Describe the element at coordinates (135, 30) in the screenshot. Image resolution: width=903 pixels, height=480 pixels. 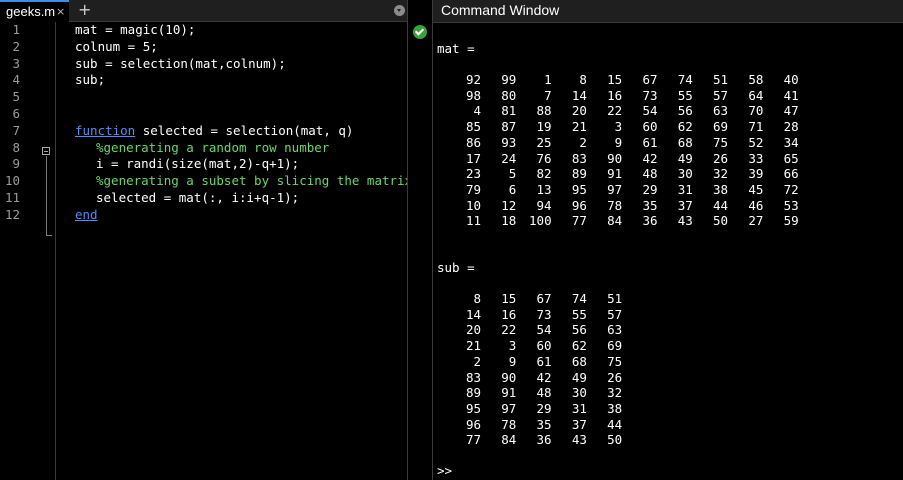
I see `code-line-1: mat = magic(10);` at that location.